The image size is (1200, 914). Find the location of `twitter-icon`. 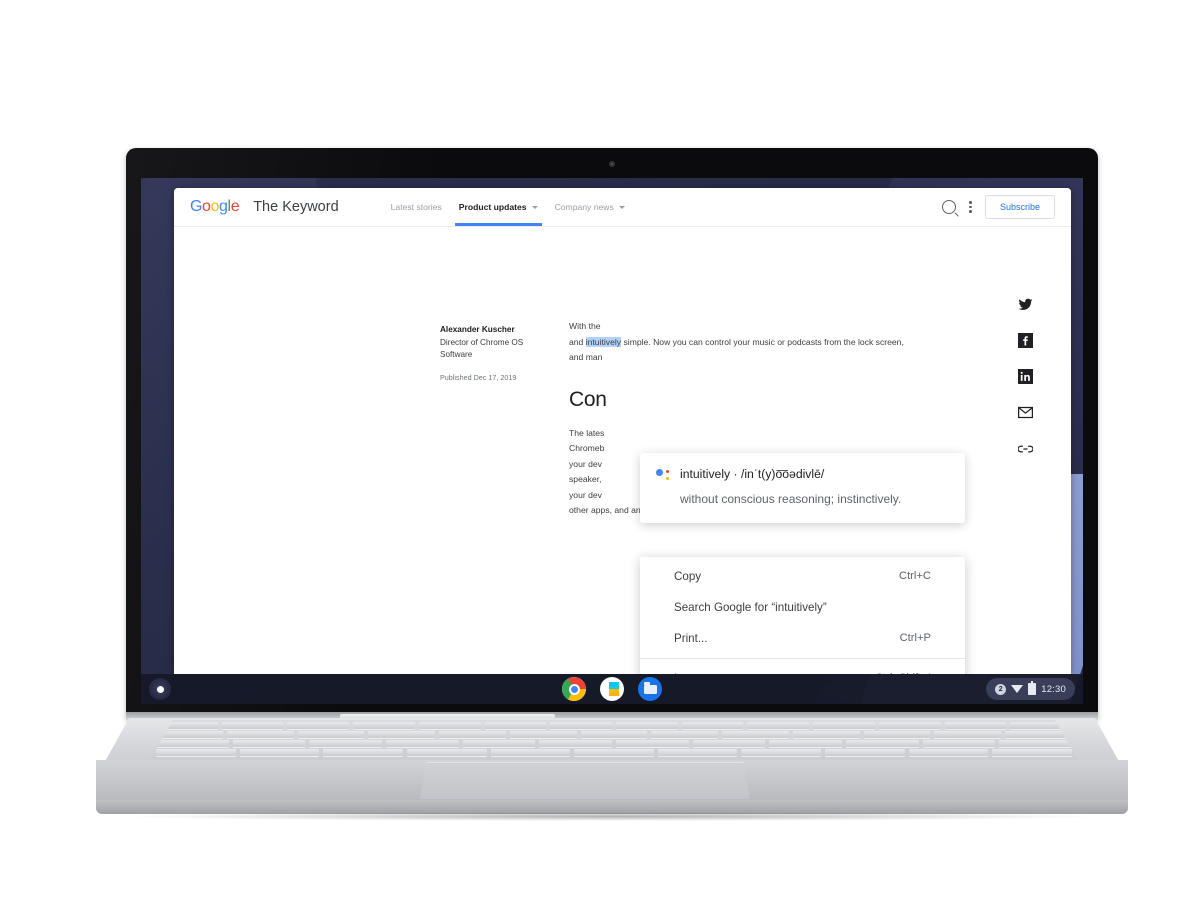

twitter-icon is located at coordinates (1025, 304).